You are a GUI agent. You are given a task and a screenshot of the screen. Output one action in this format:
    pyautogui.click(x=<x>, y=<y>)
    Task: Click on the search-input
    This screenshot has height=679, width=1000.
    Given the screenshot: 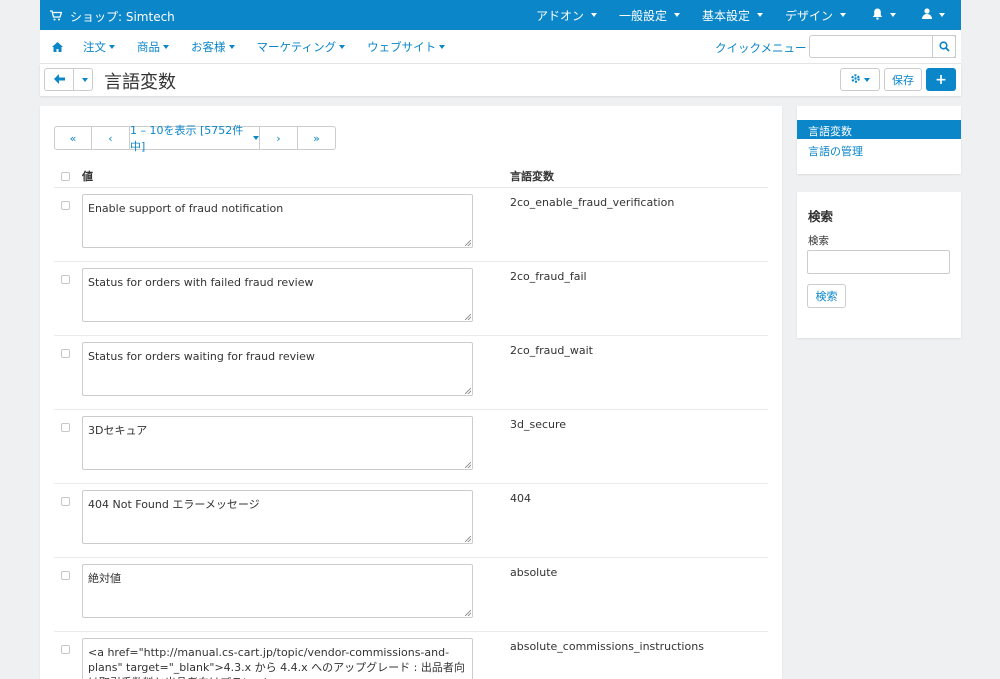 What is the action you would take?
    pyautogui.click(x=878, y=262)
    